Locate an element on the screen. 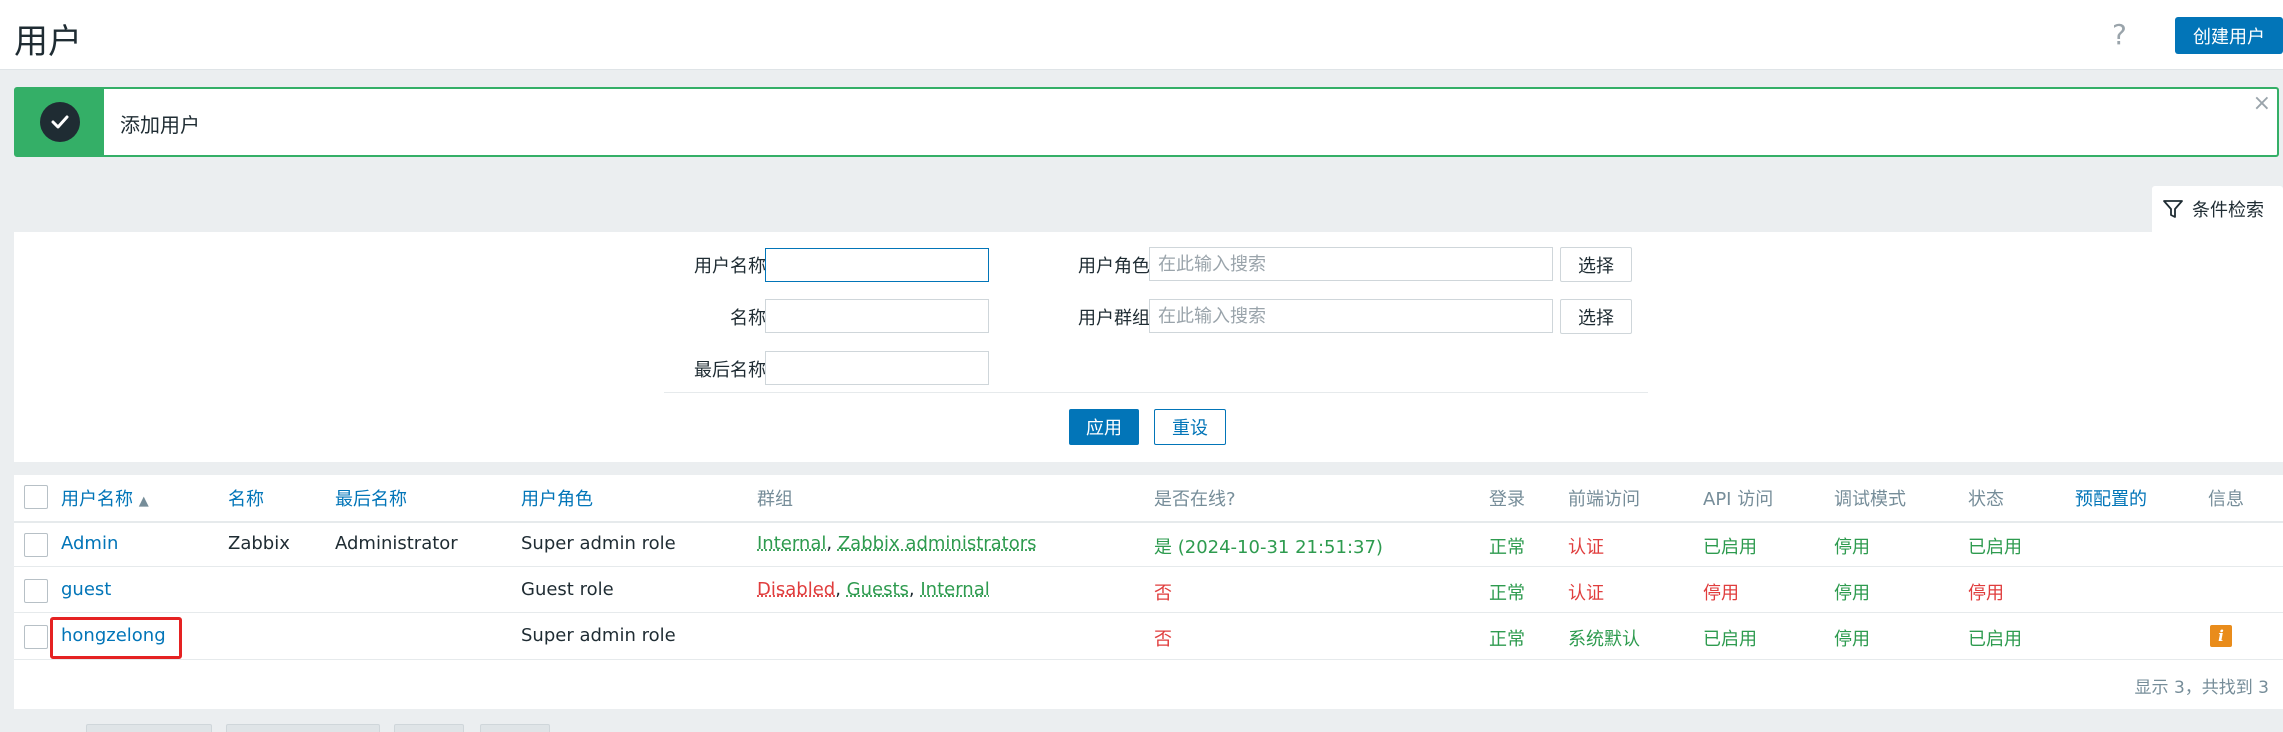 This screenshot has height=732, width=2283. column-header-lastname: 最后名称 is located at coordinates (371, 498).